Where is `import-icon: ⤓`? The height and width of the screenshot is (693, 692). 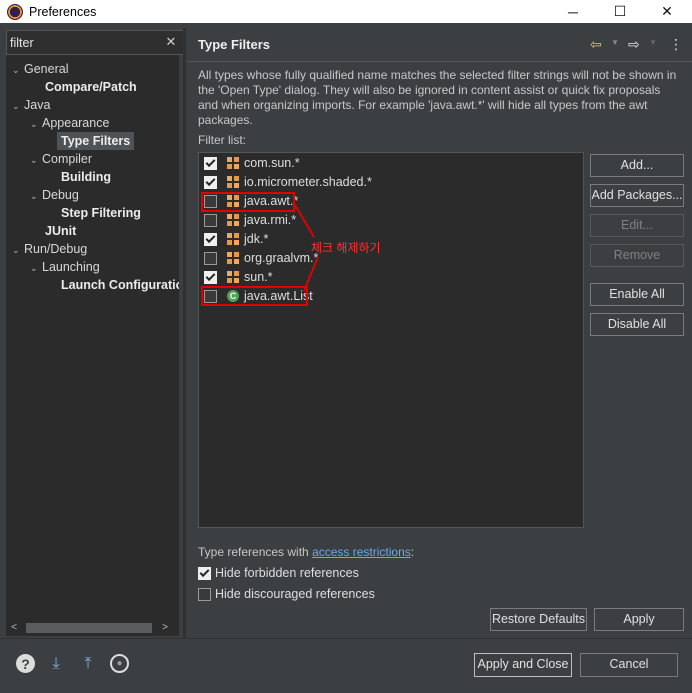
import-icon: ⤓ is located at coordinates (56, 664).